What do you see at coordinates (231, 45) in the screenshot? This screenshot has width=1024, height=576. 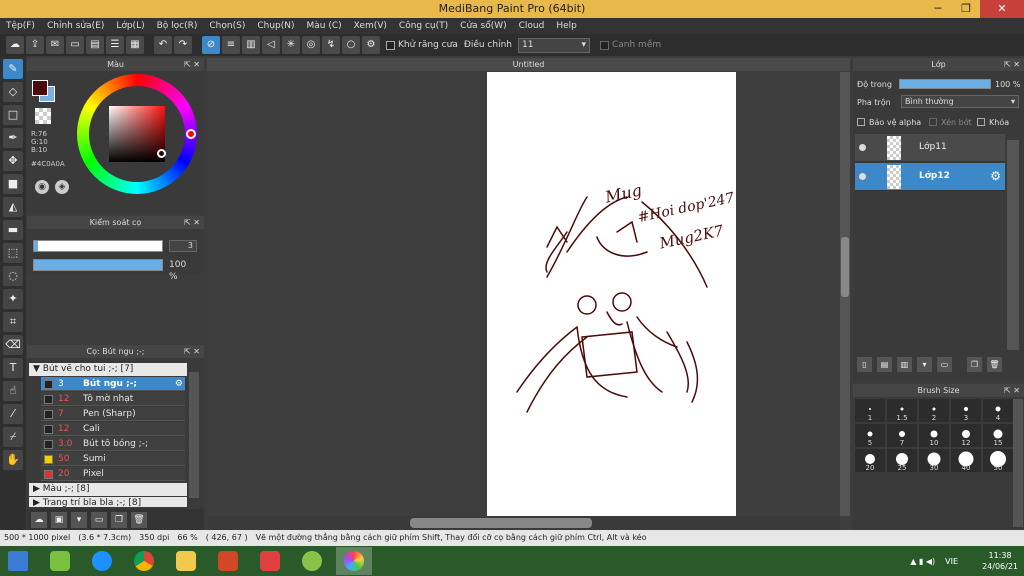 I see `snap-parallel-icon: ≡` at bounding box center [231, 45].